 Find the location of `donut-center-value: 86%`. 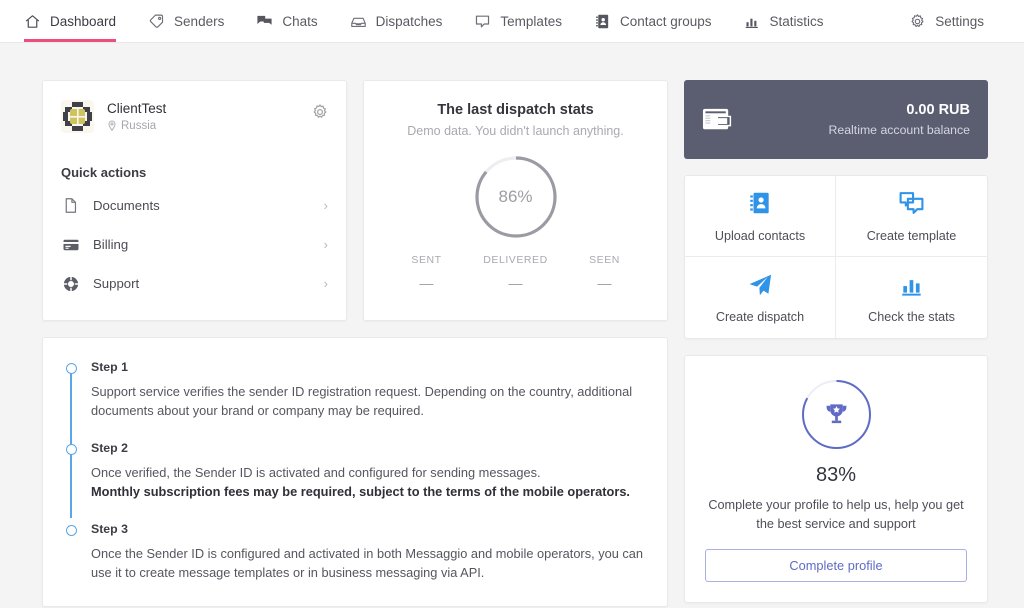

donut-center-value: 86% is located at coordinates (515, 196).